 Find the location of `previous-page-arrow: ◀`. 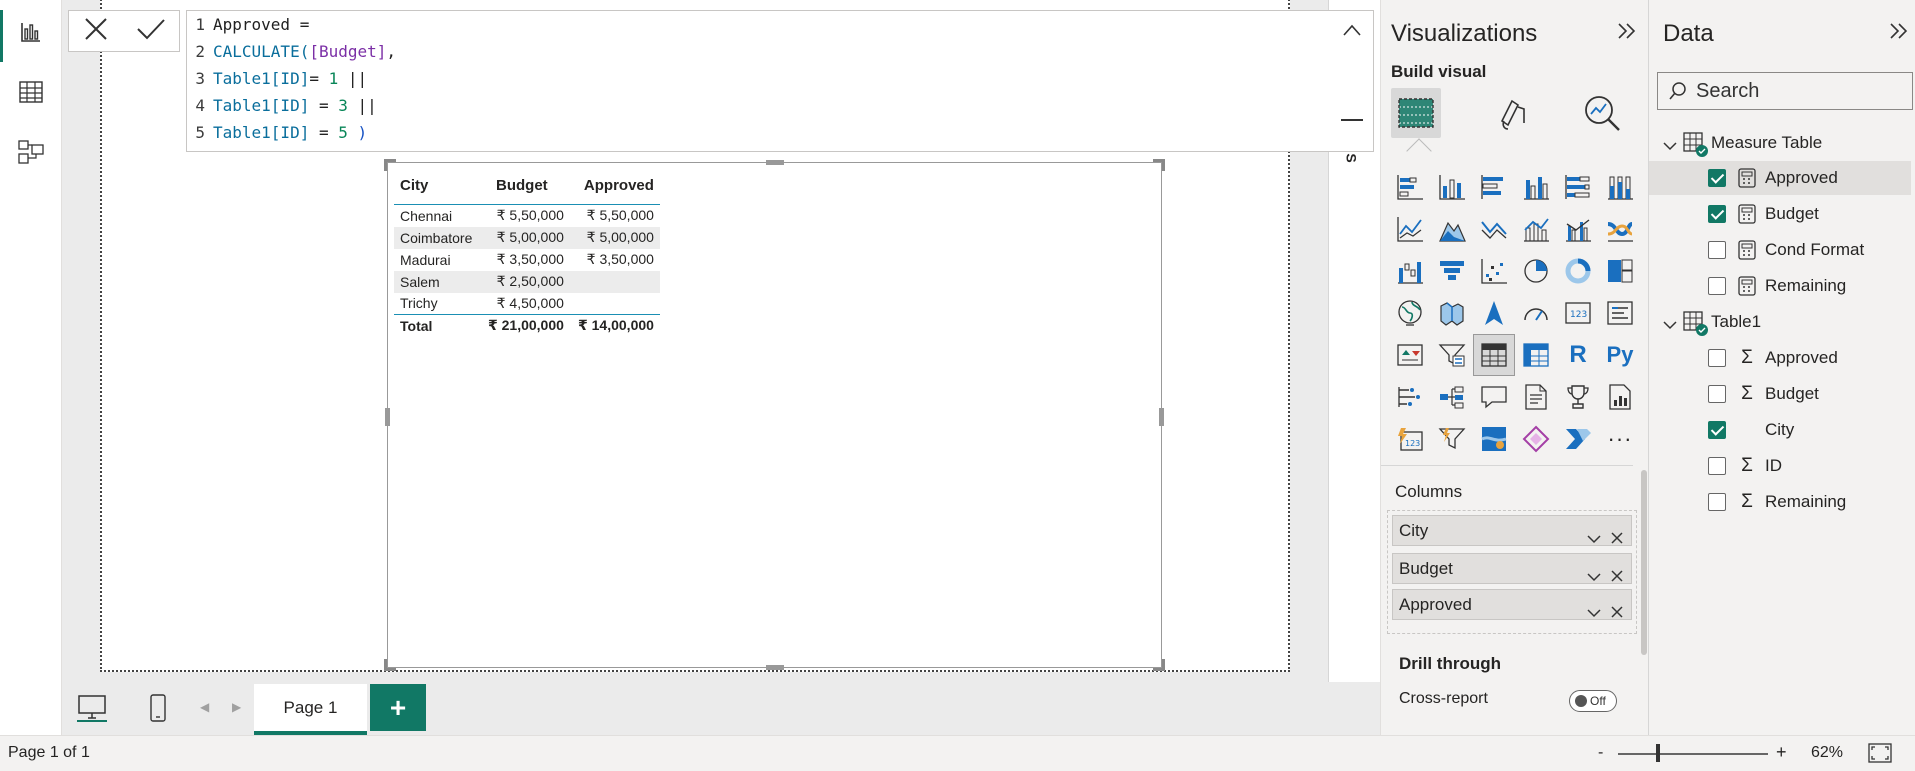

previous-page-arrow: ◀ is located at coordinates (204, 707).